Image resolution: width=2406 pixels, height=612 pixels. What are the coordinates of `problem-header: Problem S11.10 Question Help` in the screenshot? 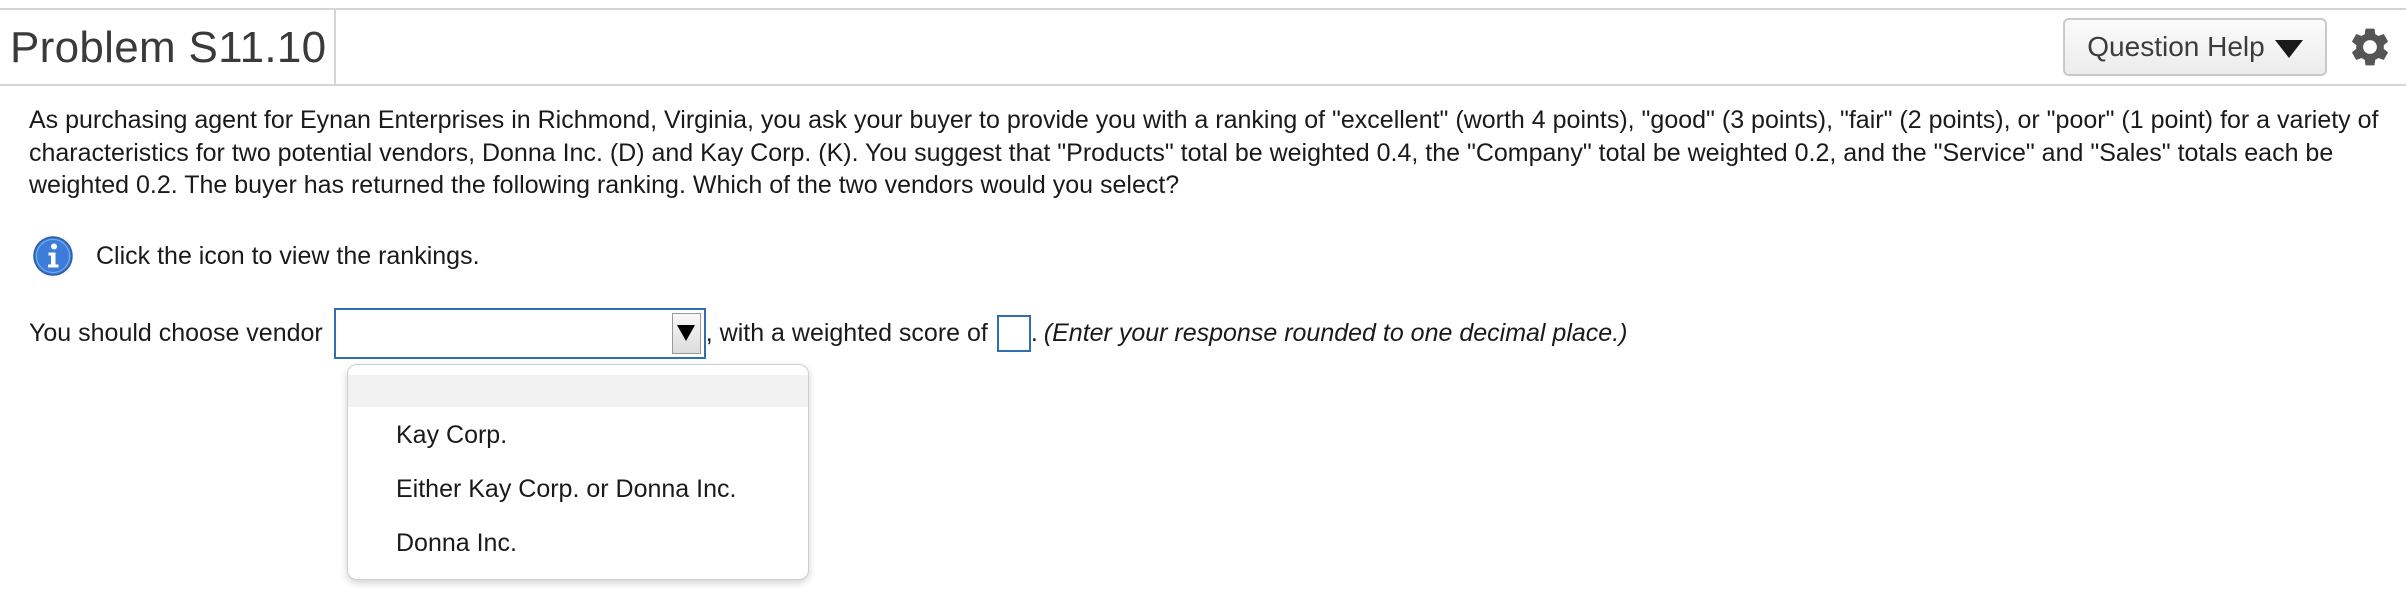 It's located at (1203, 48).